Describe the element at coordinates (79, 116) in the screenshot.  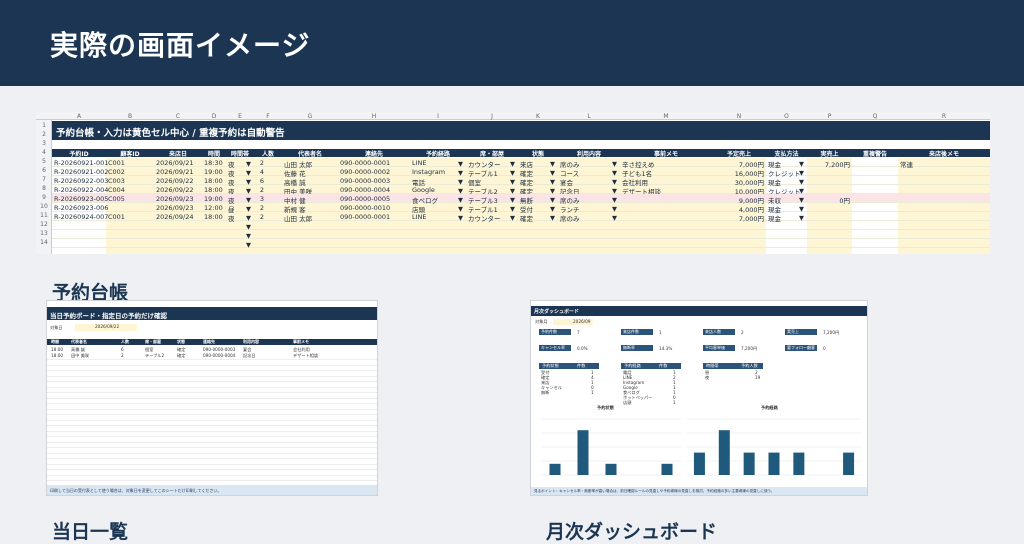
I see `column-letter: A` at that location.